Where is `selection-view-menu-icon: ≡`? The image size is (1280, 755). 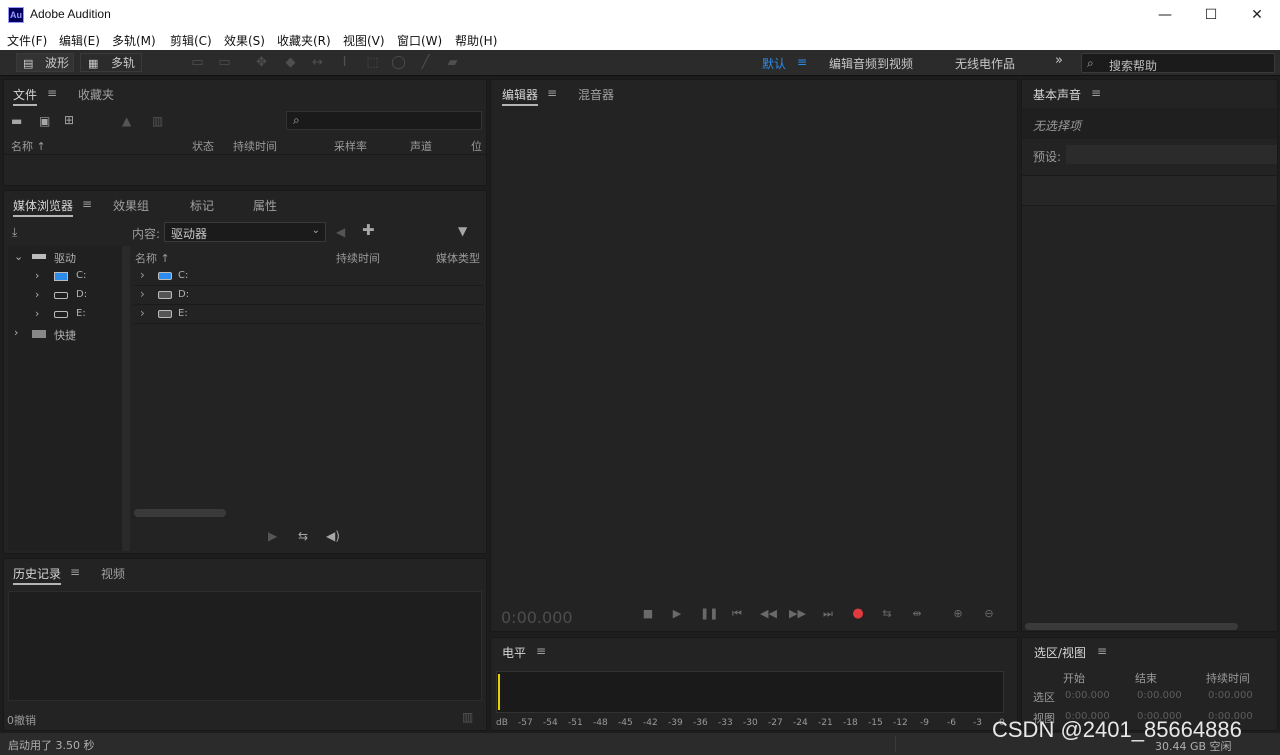
selection-view-menu-icon: ≡ is located at coordinates (1102, 651).